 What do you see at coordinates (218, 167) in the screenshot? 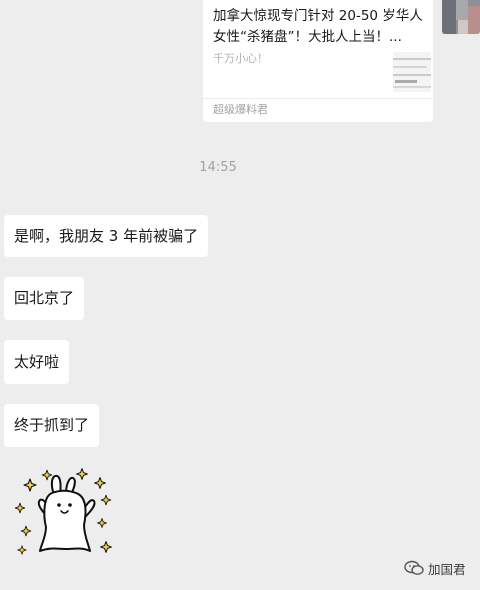
I see `message-timestamp: 14:55` at bounding box center [218, 167].